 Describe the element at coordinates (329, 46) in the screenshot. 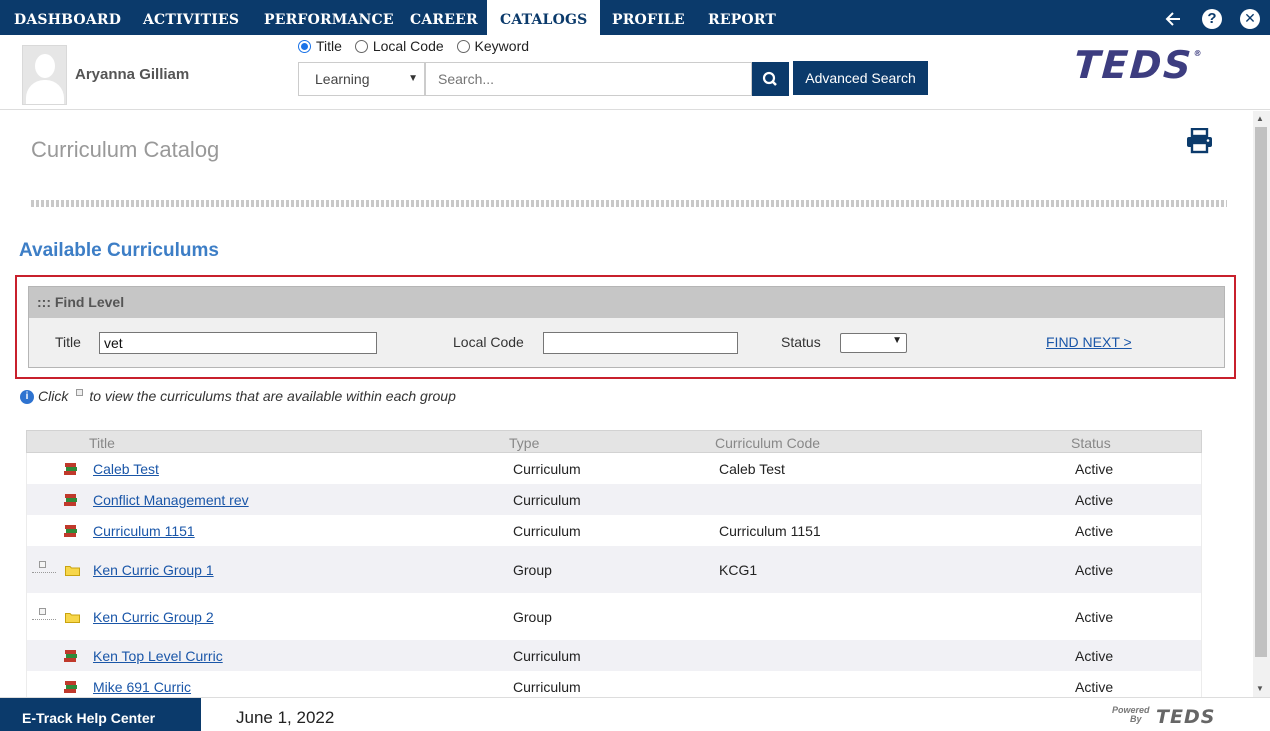

I see `radio-title-label: Title` at that location.